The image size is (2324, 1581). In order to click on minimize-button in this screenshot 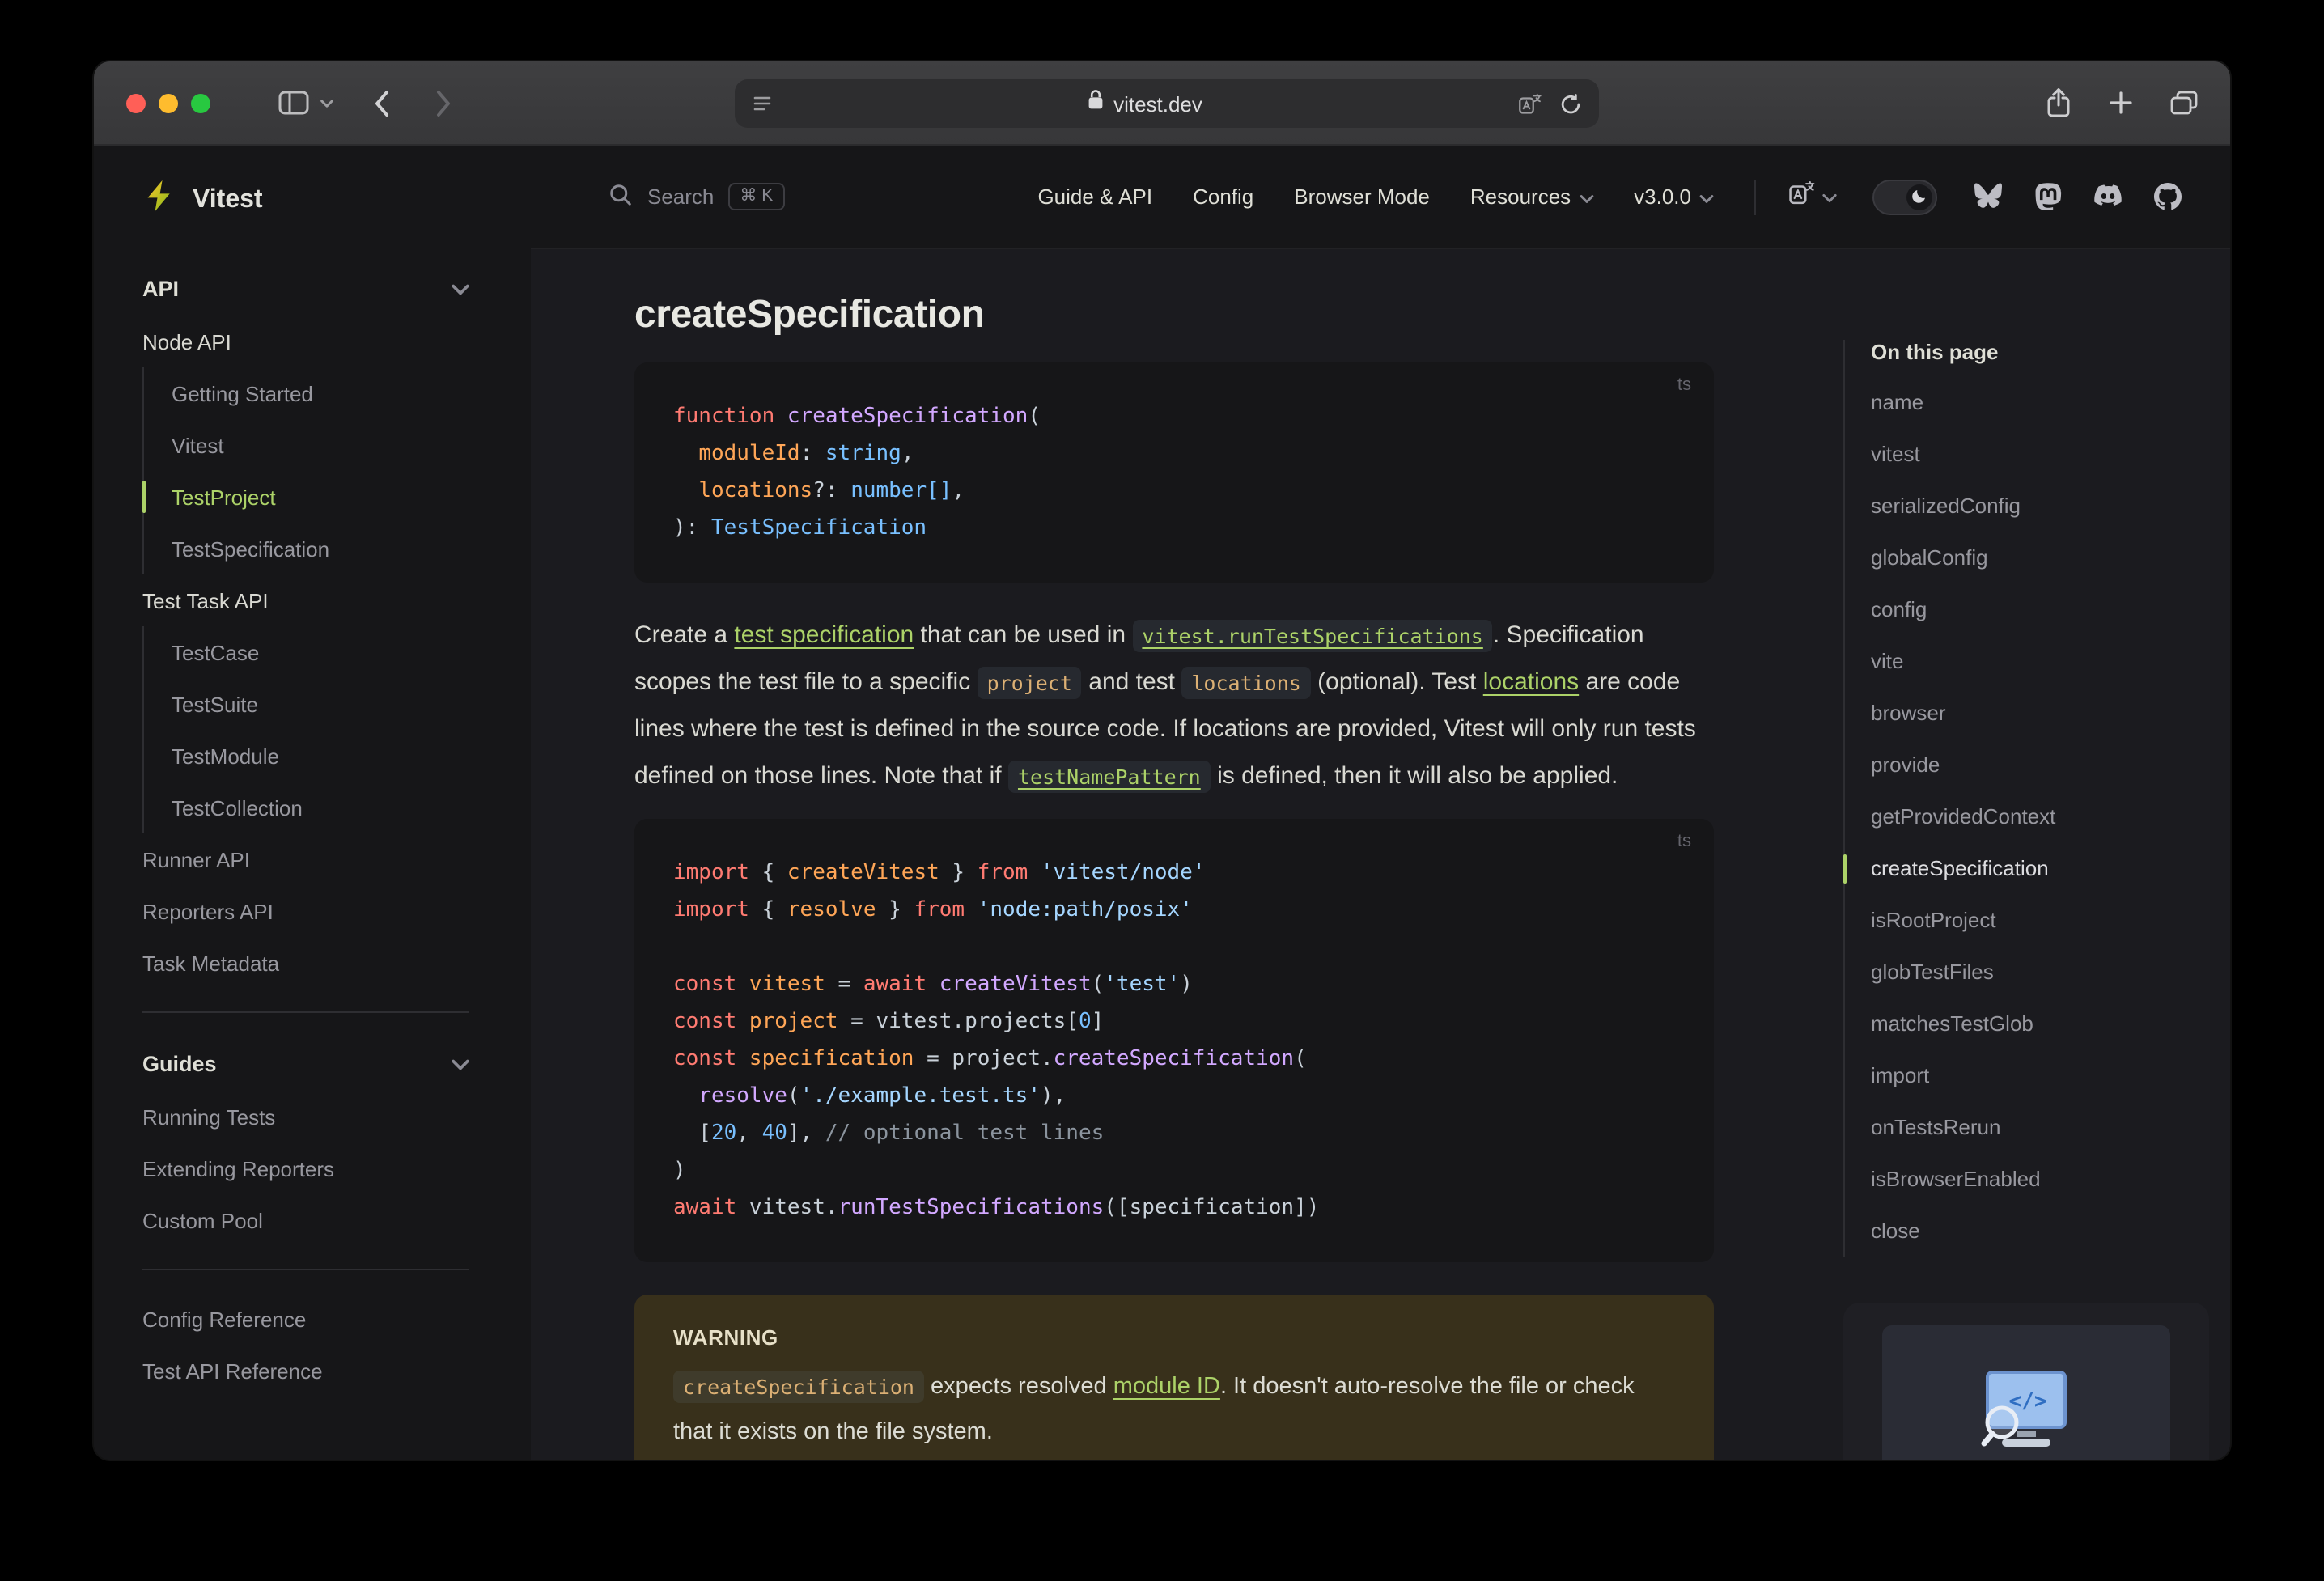, I will do `click(168, 102)`.